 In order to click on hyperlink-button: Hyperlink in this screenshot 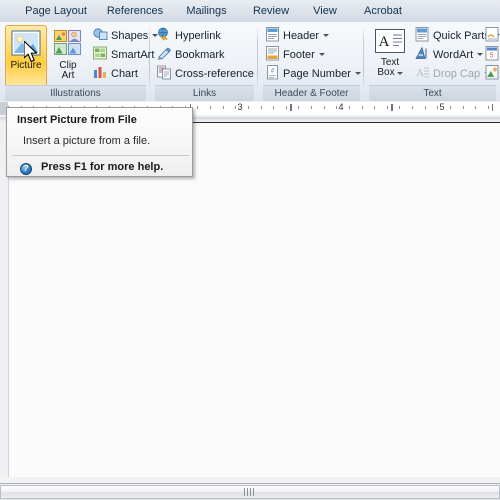, I will do `click(188, 35)`.